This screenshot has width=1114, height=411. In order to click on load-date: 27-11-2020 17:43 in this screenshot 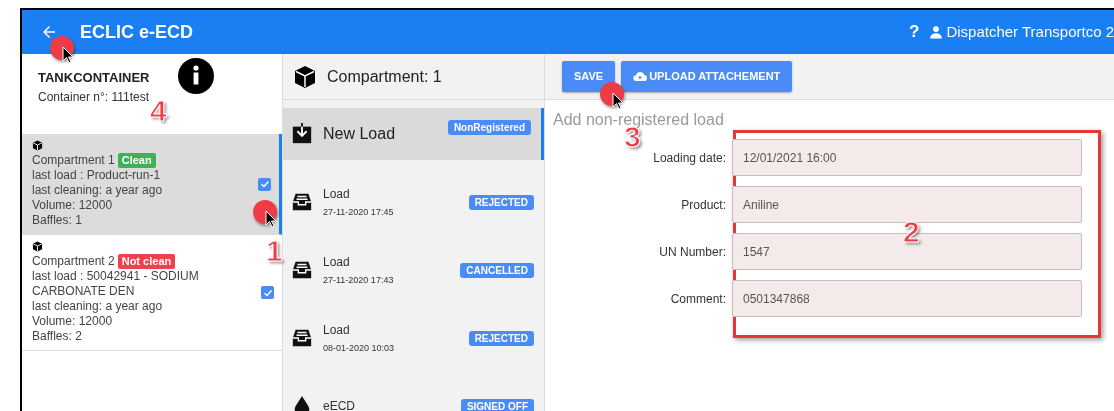, I will do `click(358, 280)`.